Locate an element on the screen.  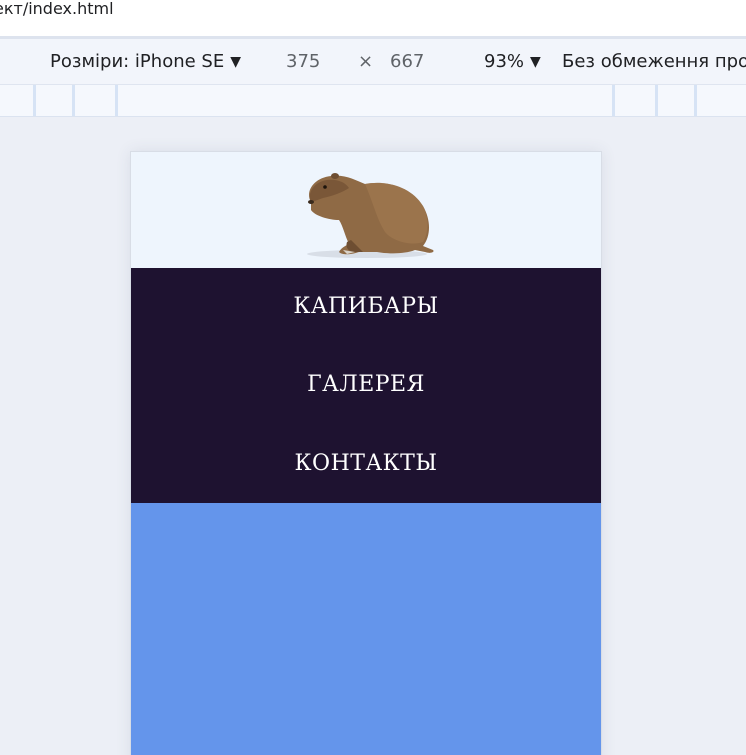
capybara-logo-image is located at coordinates (370, 215).